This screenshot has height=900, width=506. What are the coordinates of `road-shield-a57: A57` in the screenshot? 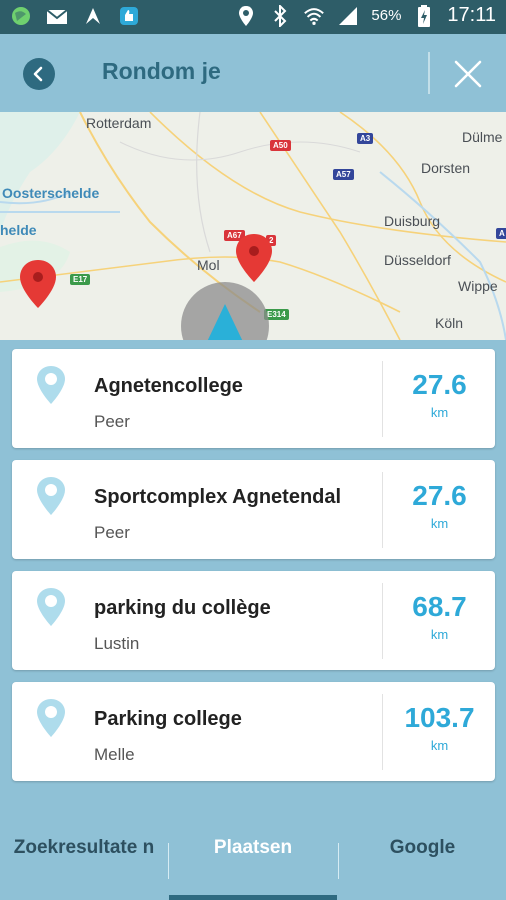 It's located at (343, 174).